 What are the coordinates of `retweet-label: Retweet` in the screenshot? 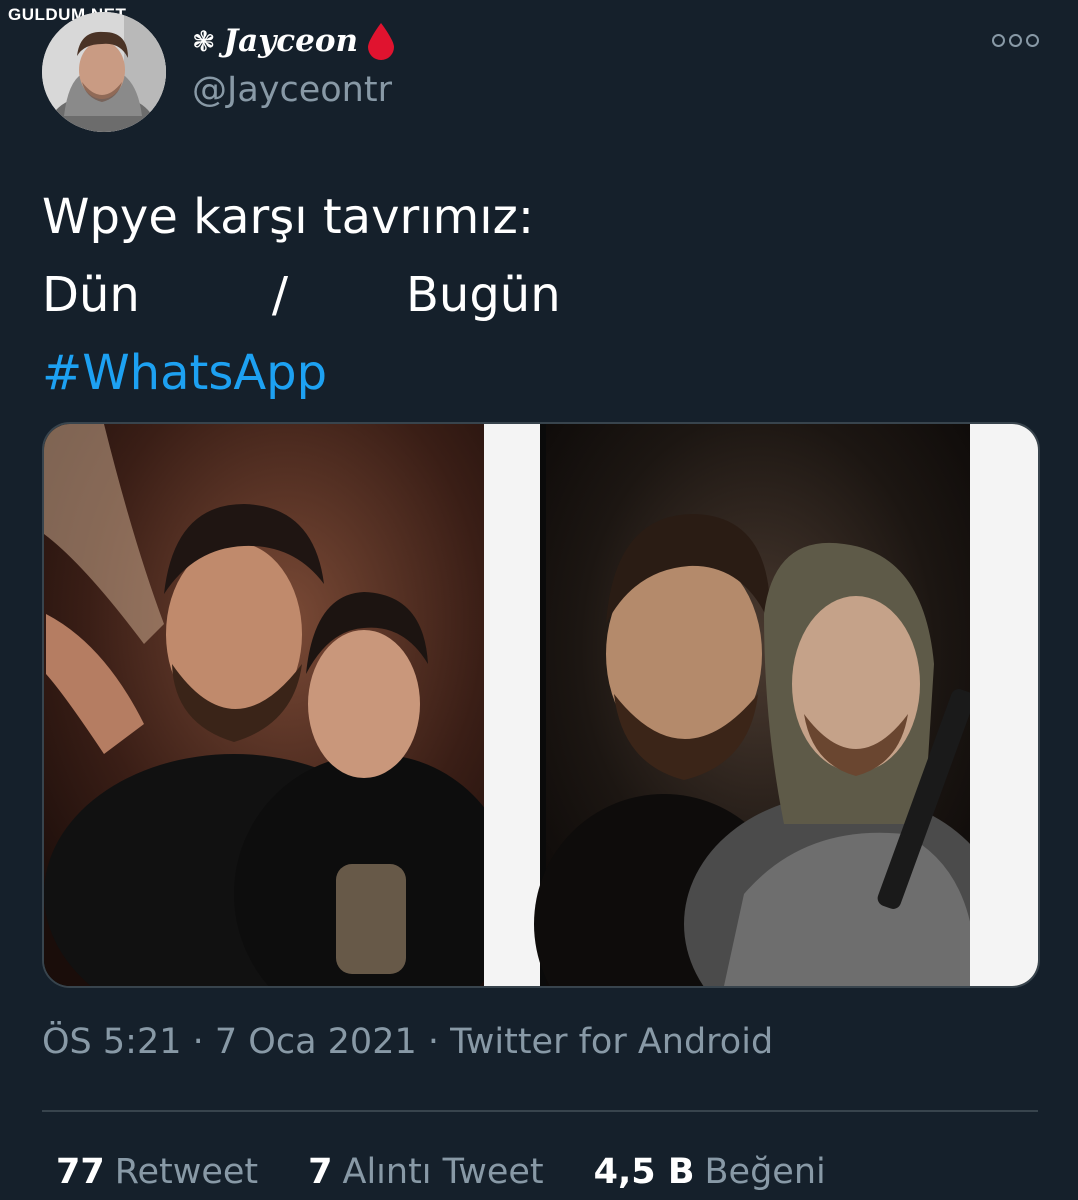 It's located at (186, 1172).